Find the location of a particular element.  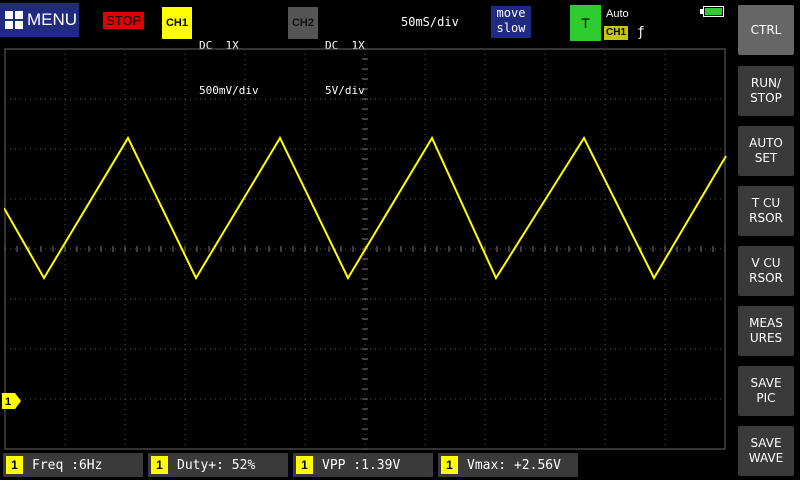

auto-set-button: AUTO SET is located at coordinates (766, 151).